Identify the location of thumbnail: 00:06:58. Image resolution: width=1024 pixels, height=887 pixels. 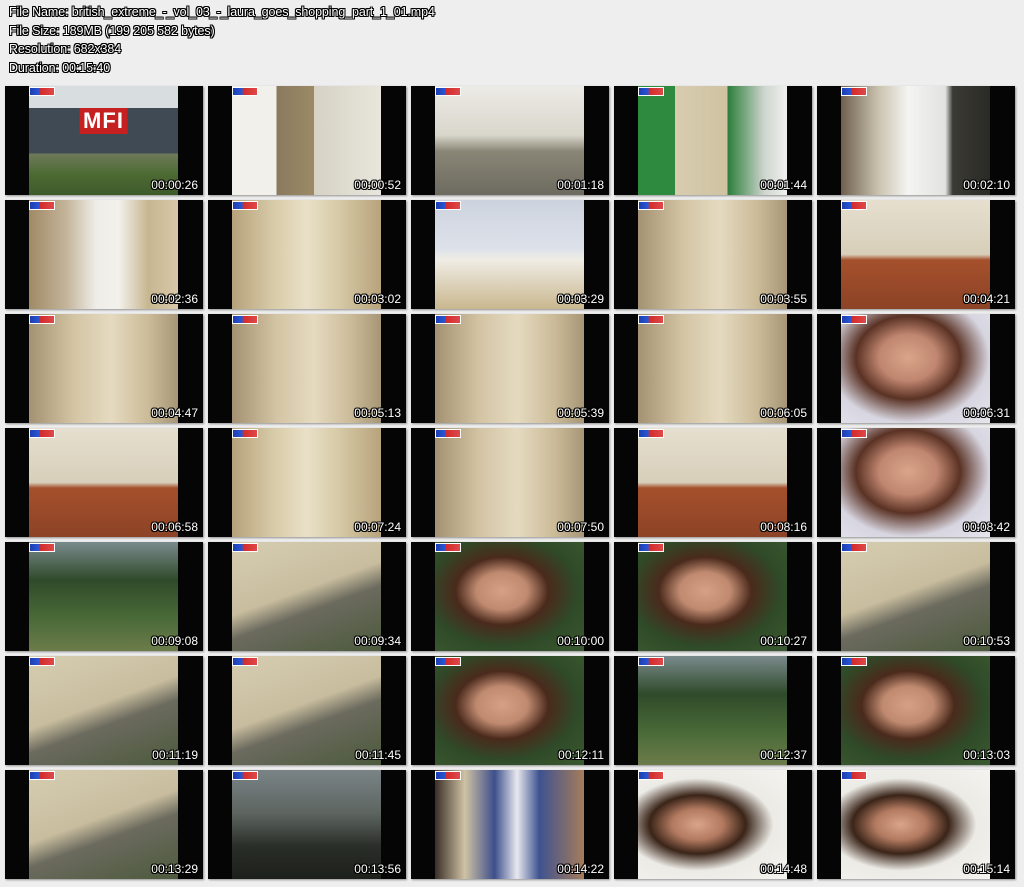
(104, 482).